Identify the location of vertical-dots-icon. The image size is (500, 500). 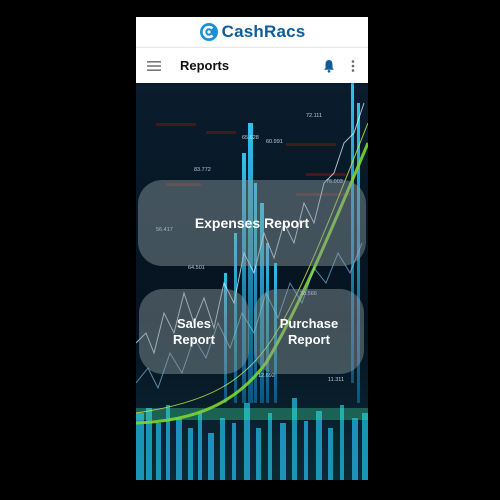
(353, 66).